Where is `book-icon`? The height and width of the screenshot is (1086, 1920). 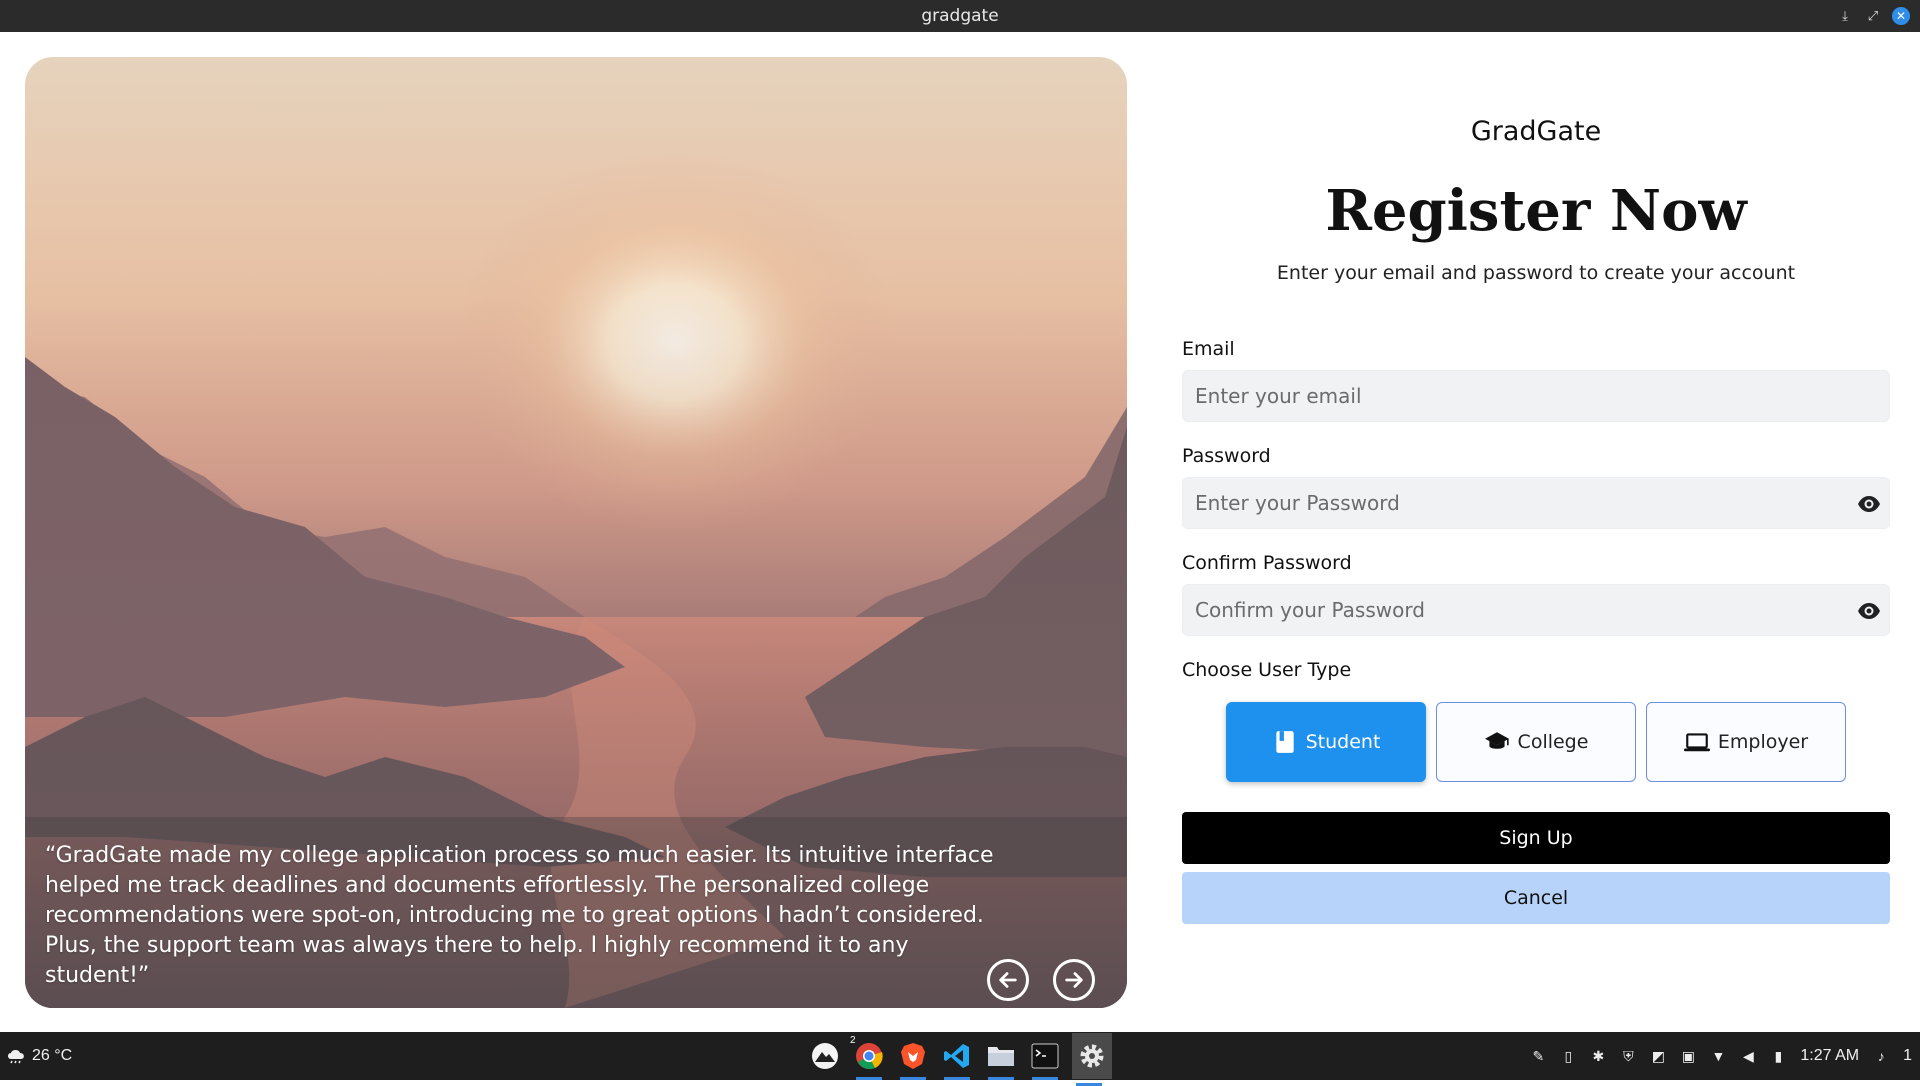 book-icon is located at coordinates (1284, 742).